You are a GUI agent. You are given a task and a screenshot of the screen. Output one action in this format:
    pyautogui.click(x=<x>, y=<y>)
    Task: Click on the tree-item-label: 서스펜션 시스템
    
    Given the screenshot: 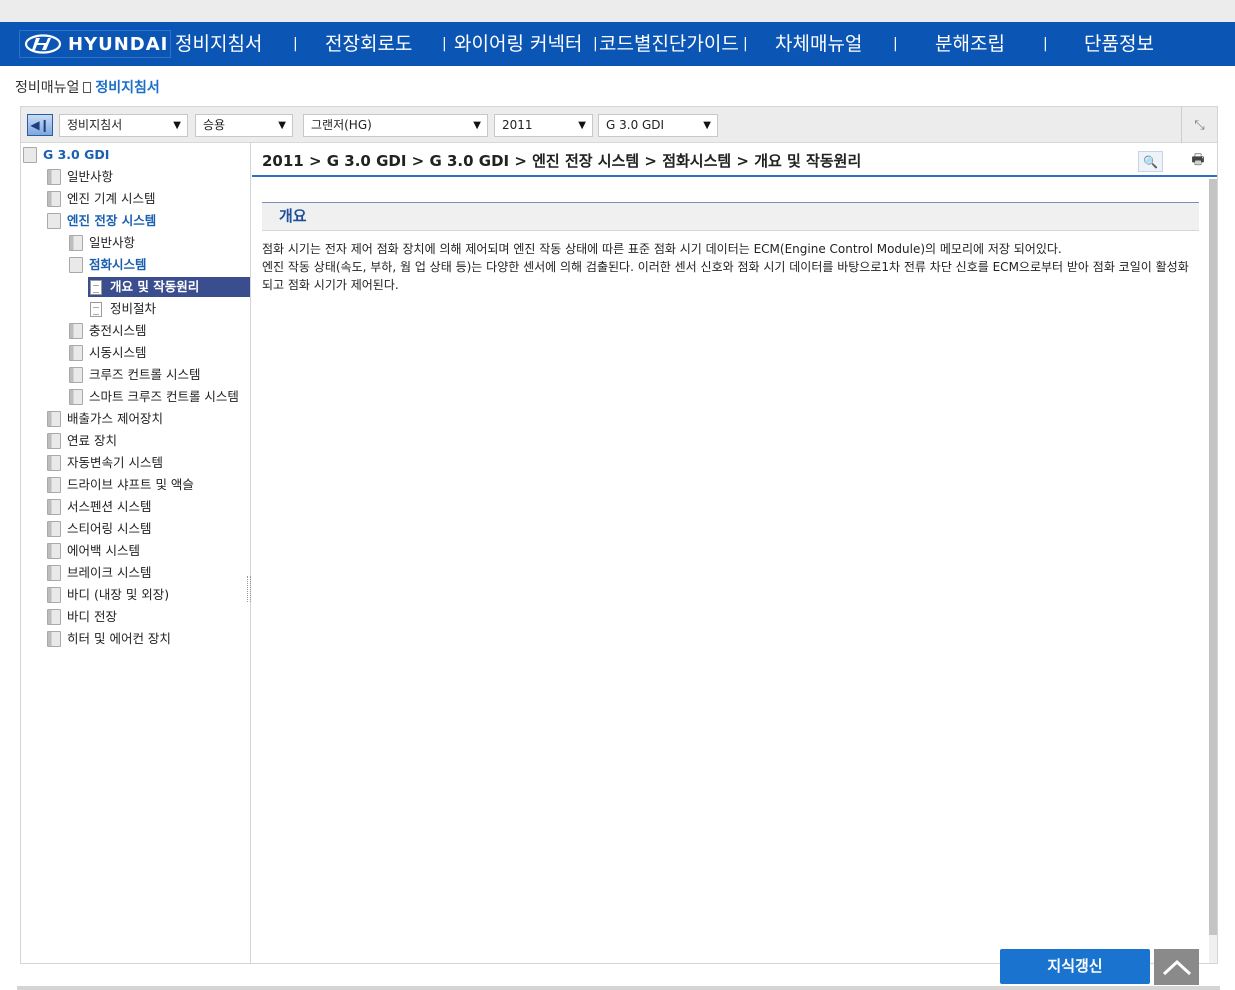 What is the action you would take?
    pyautogui.click(x=109, y=506)
    